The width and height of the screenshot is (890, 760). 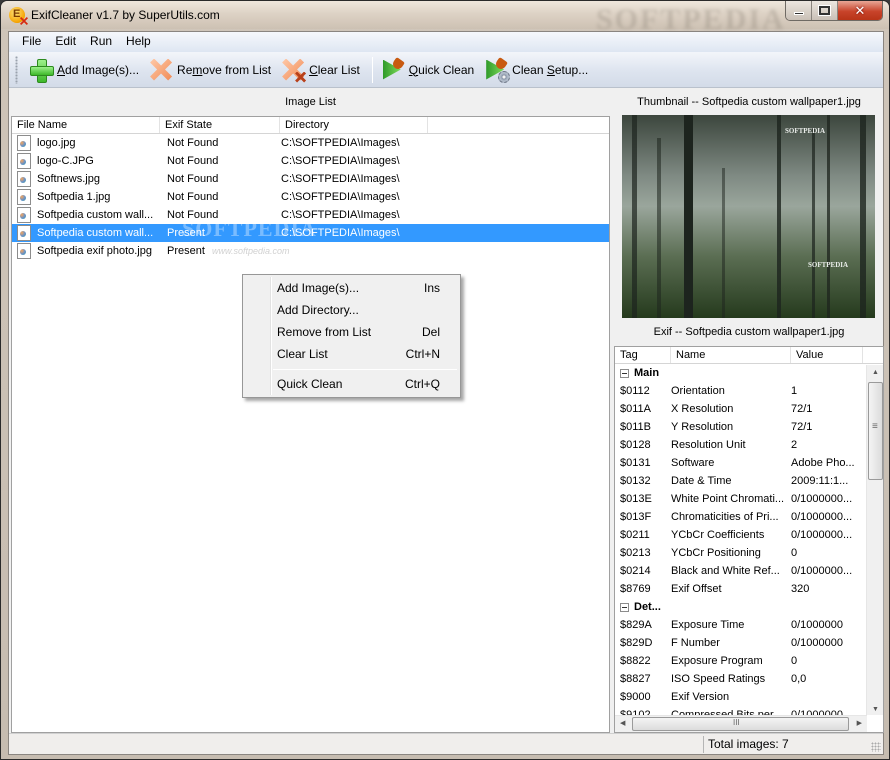 I want to click on exif-row: $829A Exposure Time 0/1000000, so click(x=749, y=625).